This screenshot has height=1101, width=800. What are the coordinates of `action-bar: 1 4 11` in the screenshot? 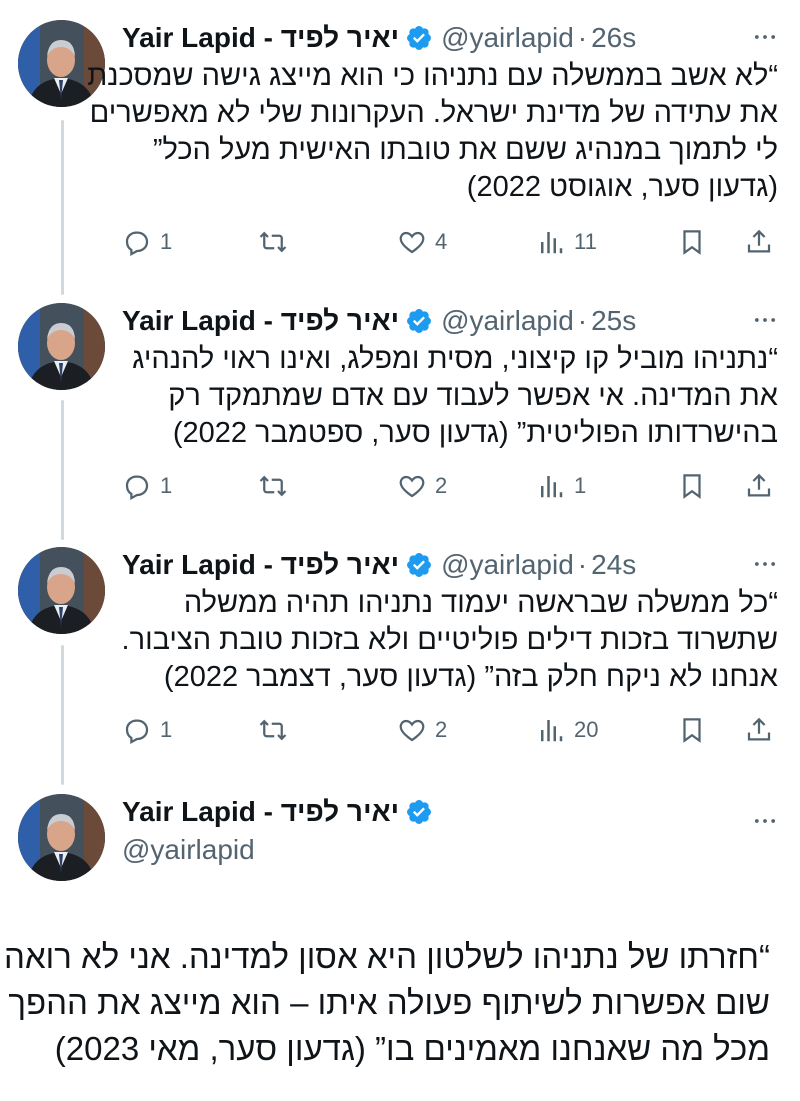 It's located at (450, 242).